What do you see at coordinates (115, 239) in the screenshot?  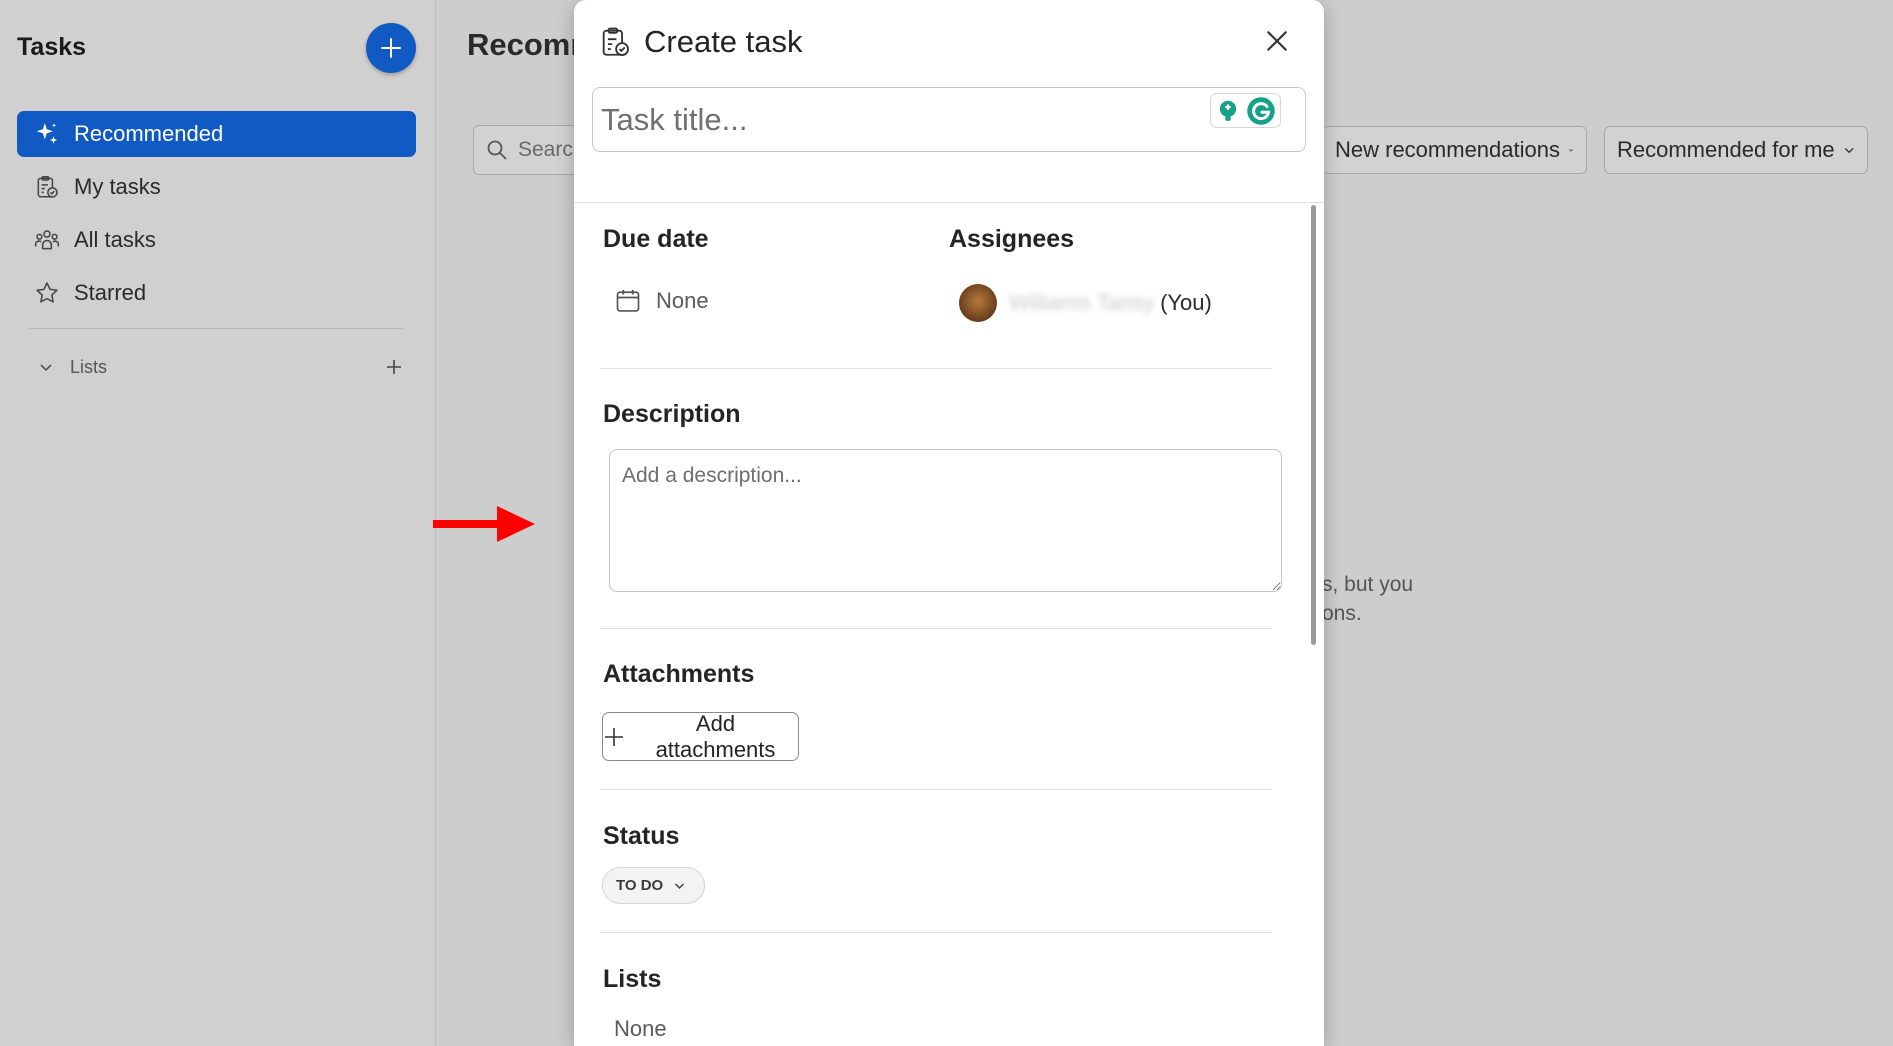 I see `sidebar-item-label: All tasks` at bounding box center [115, 239].